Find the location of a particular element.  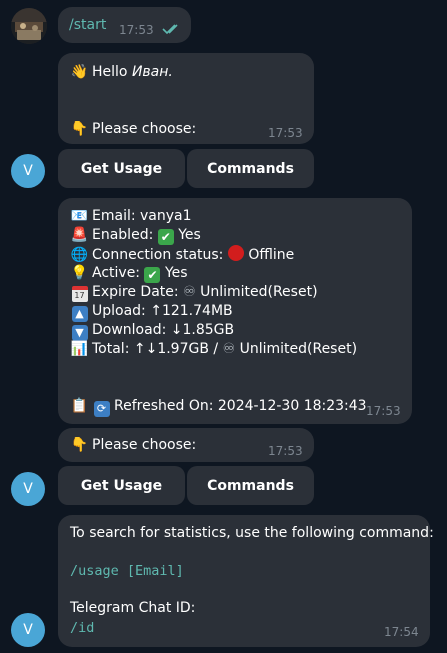

siren-icon: 🚨 is located at coordinates (79, 235).